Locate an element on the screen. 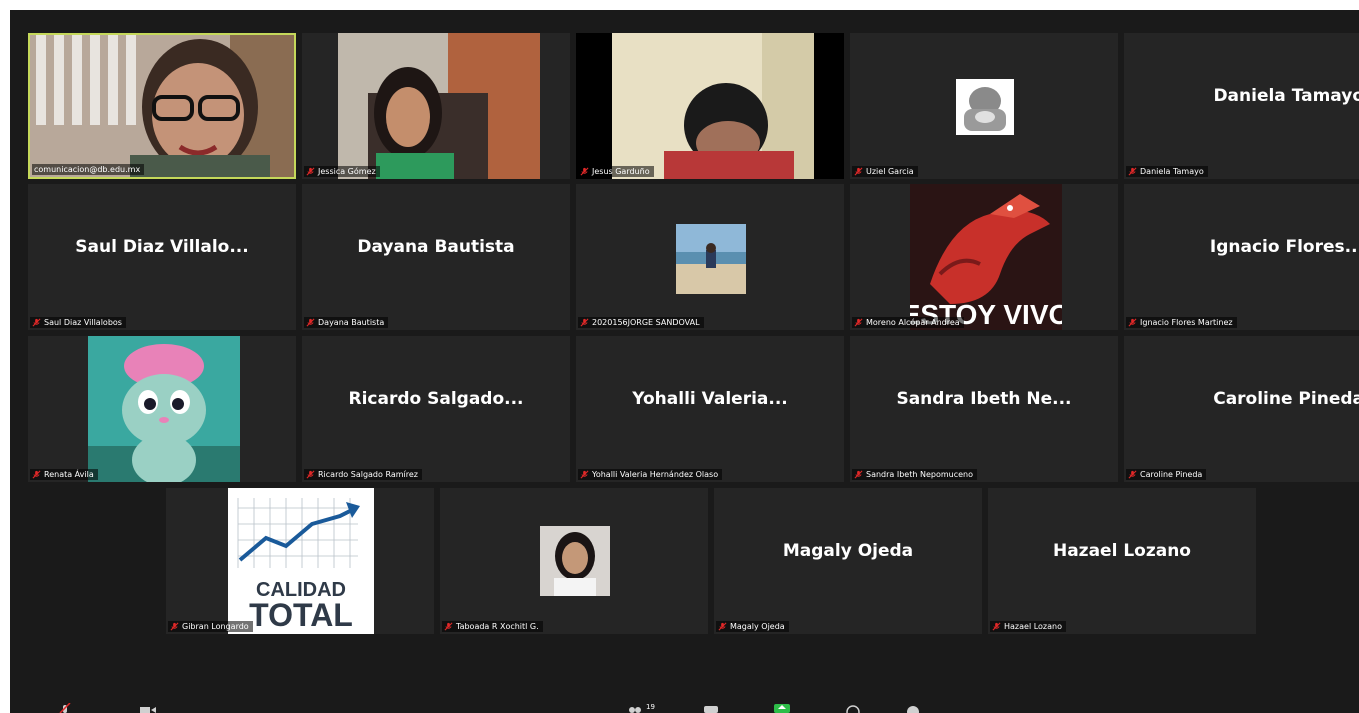  participant-tile: Taboada R Xochitl G. is located at coordinates (574, 561).